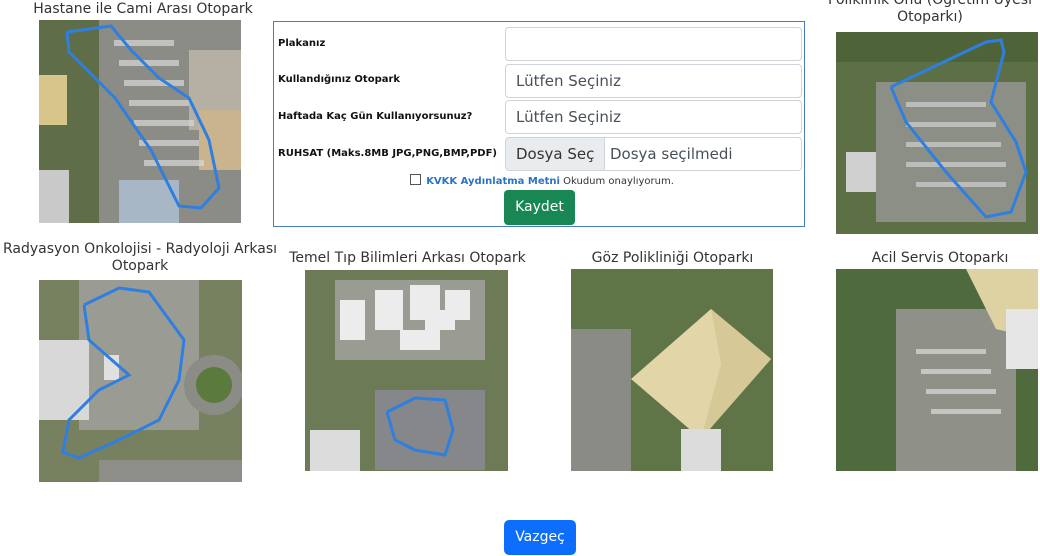  Describe the element at coordinates (140, 121) in the screenshot. I see `lot-photo-hastane` at that location.